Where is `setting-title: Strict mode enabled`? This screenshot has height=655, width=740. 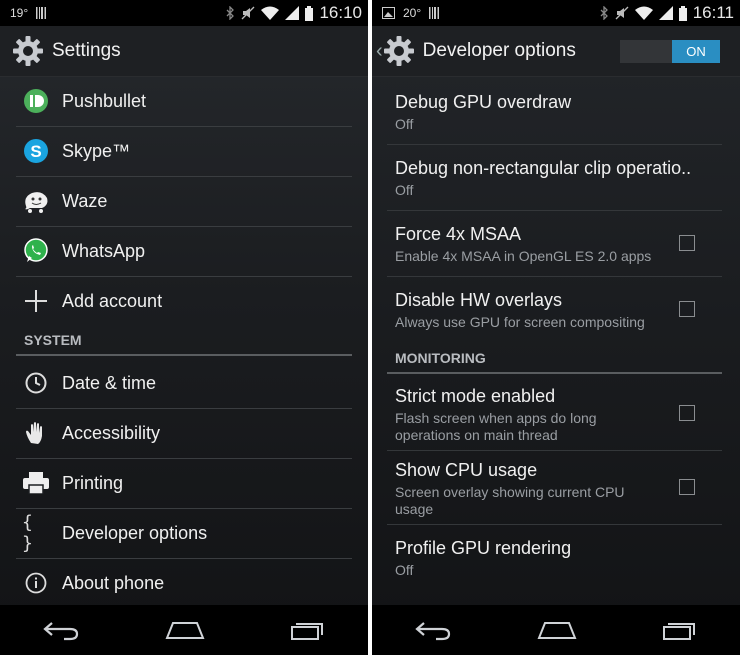
setting-title: Strict mode enabled is located at coordinates (475, 396).